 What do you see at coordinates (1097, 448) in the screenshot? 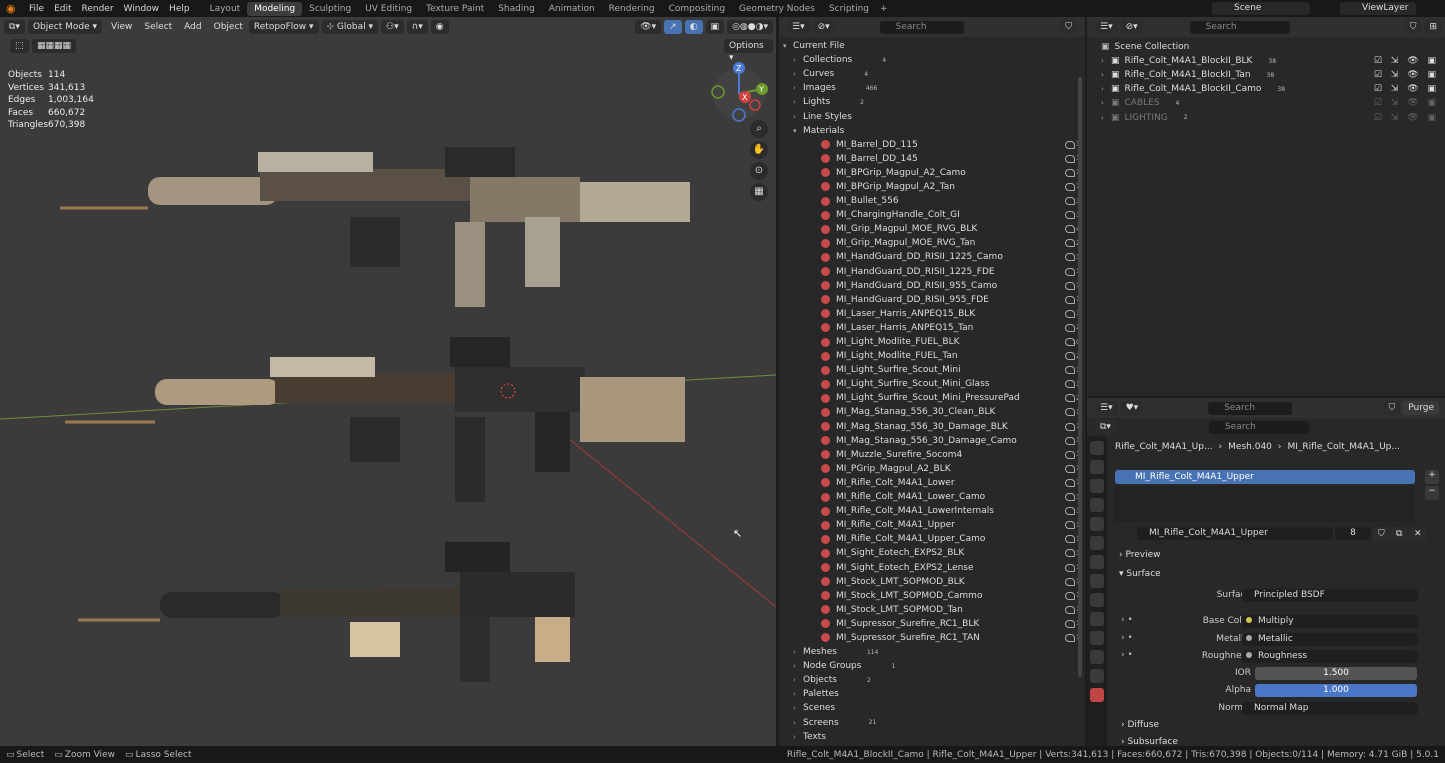
I see `tool-tab-icon` at bounding box center [1097, 448].